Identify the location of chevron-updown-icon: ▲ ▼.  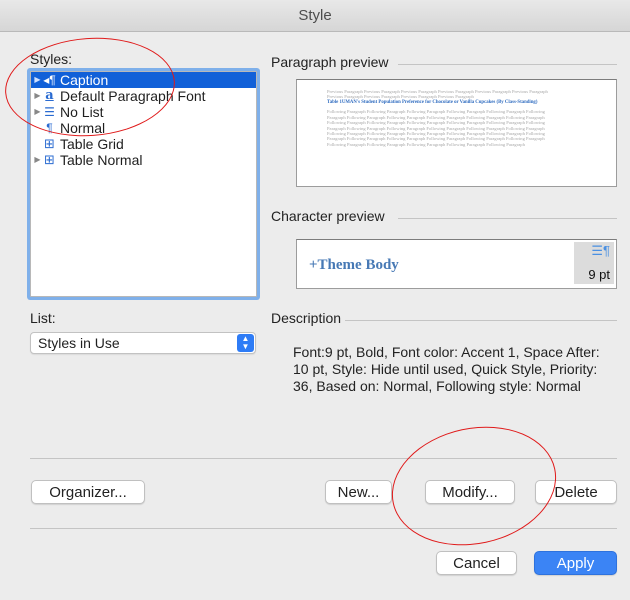
(245, 343).